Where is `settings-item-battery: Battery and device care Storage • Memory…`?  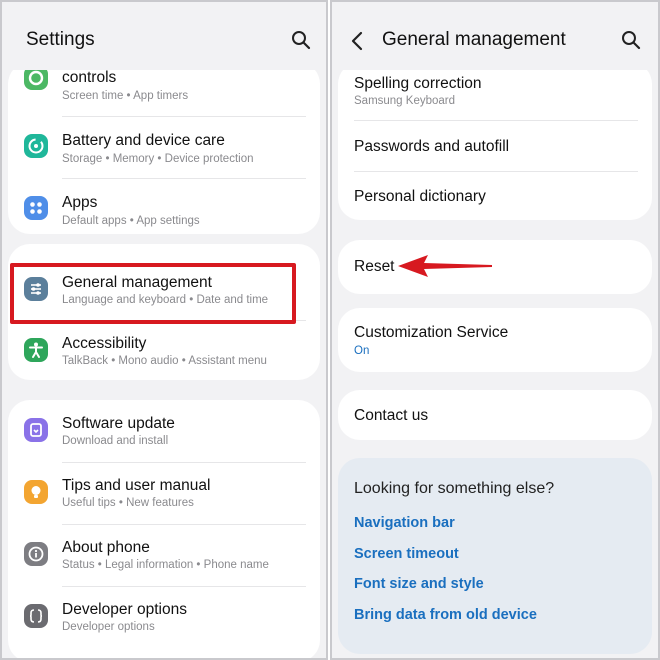
settings-item-battery: Battery and device care Storage • Memory… is located at coordinates (164, 147).